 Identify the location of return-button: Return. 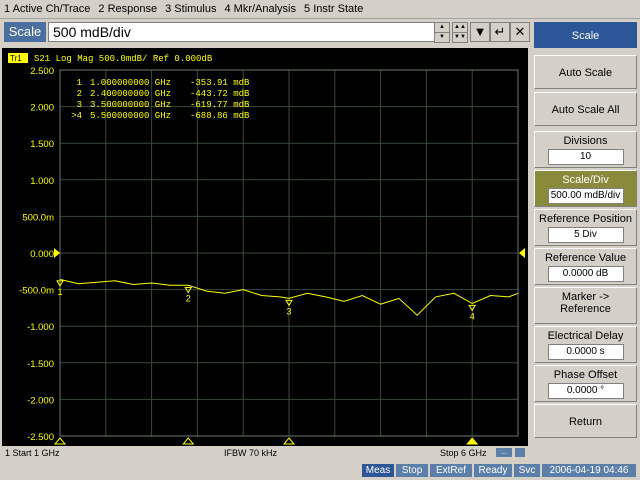
(585, 421).